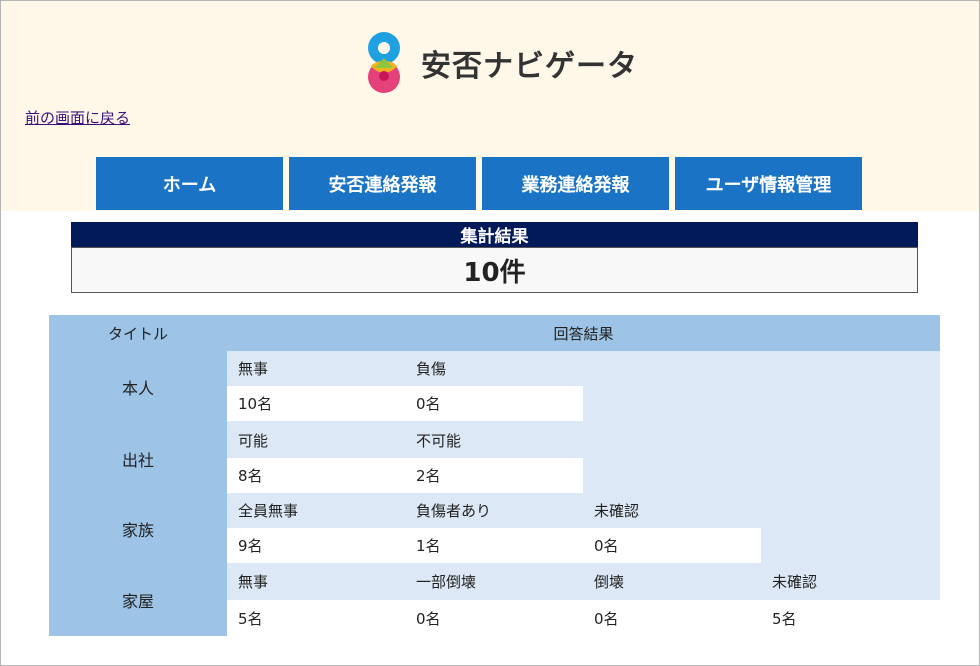 The height and width of the screenshot is (666, 980). Describe the element at coordinates (77, 117) in the screenshot. I see `back-link: 前の画面に戻る` at that location.